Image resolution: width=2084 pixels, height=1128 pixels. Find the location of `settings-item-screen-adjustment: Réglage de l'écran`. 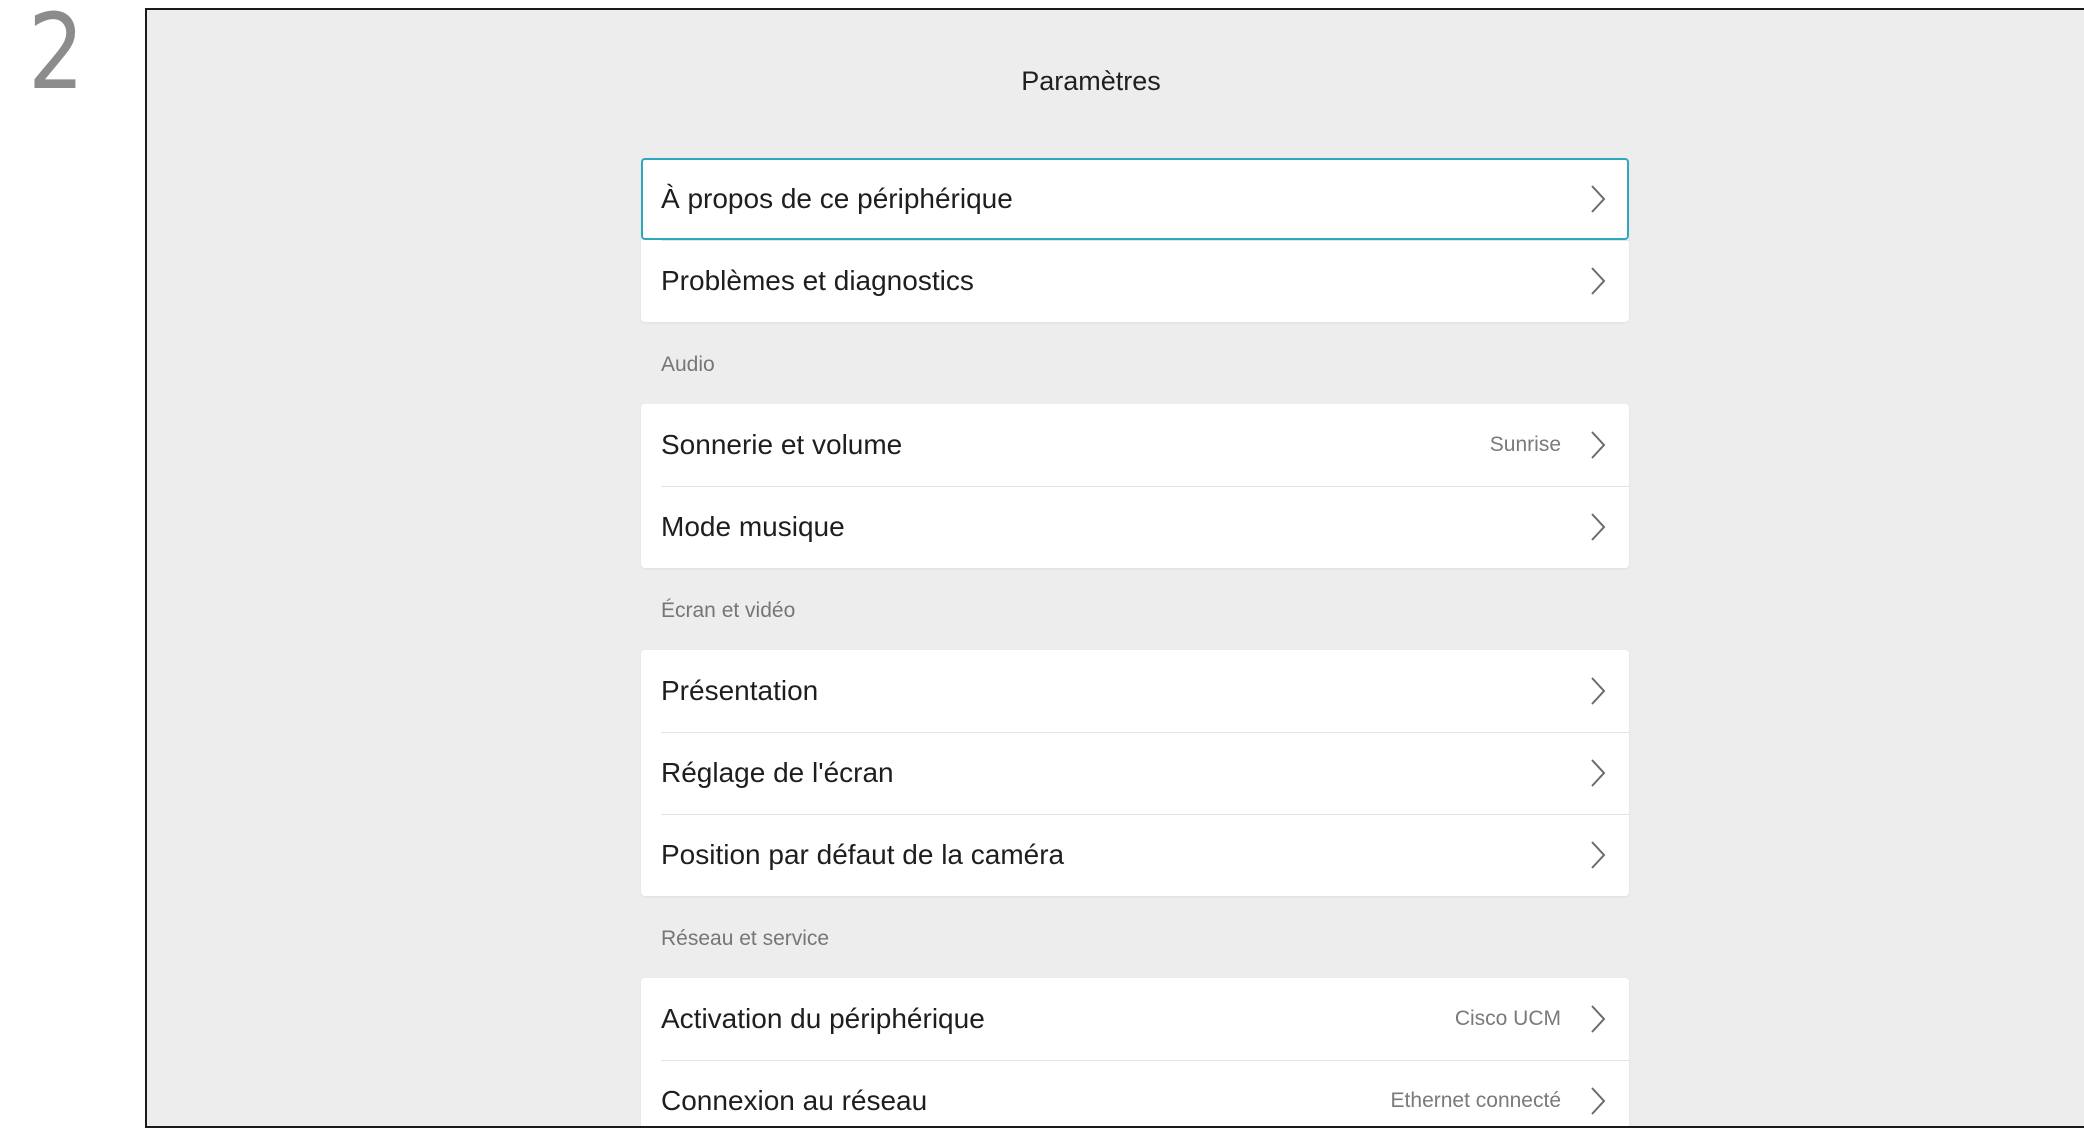

settings-item-screen-adjustment: Réglage de l'écran is located at coordinates (1135, 773).